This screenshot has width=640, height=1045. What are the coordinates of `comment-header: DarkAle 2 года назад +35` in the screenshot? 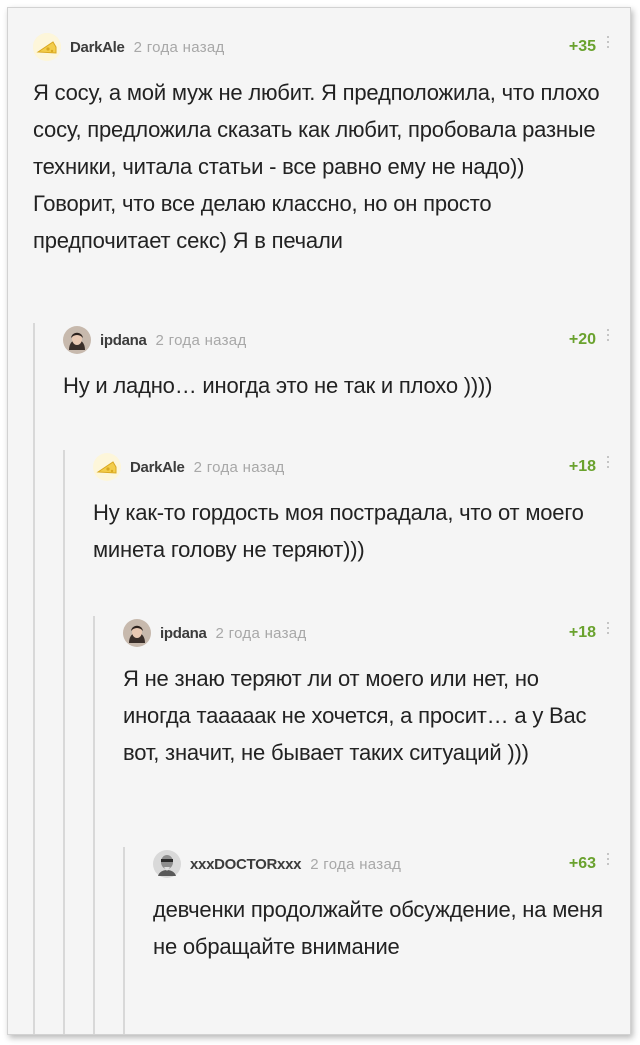 It's located at (321, 47).